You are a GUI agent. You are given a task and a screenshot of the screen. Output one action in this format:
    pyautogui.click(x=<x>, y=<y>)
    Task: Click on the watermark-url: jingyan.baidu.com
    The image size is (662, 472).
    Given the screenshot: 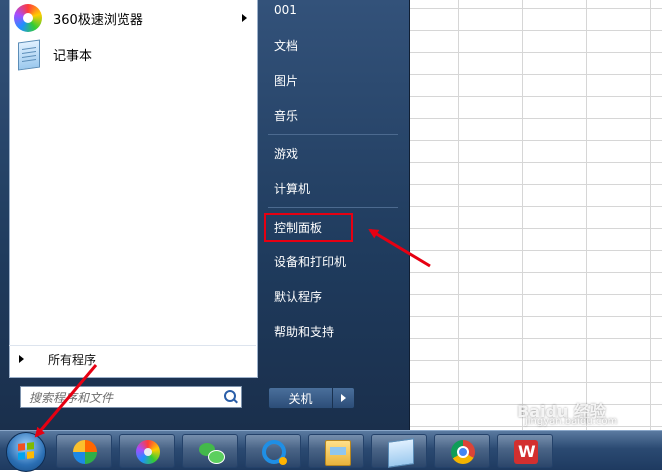 What is the action you would take?
    pyautogui.click(x=571, y=421)
    